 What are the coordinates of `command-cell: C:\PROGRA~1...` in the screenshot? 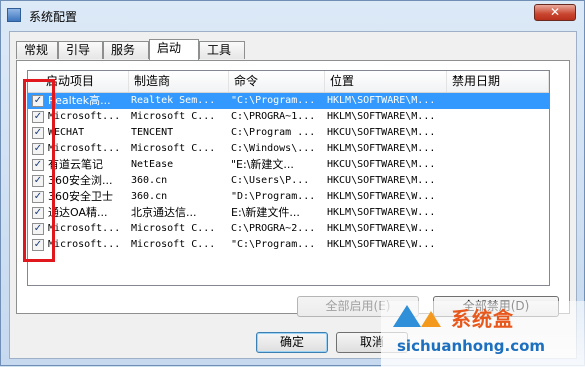 It's located at (273, 116).